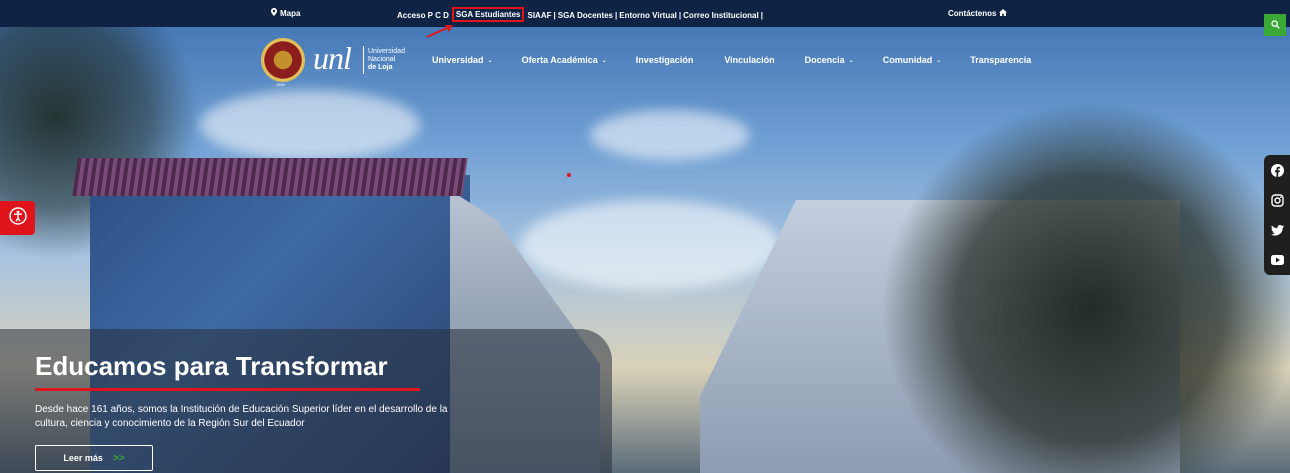  What do you see at coordinates (1277, 170) in the screenshot?
I see `facebook-icon` at bounding box center [1277, 170].